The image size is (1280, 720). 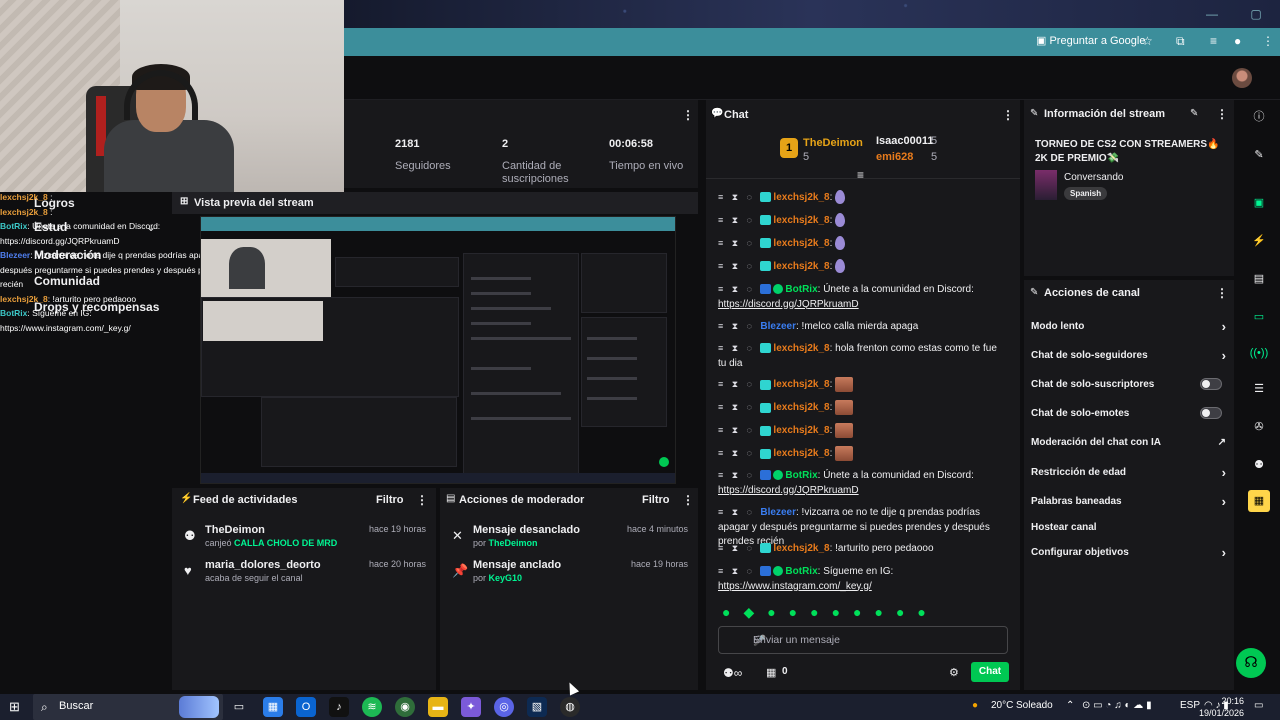 I want to click on copilot-icon: ✦, so click(x=471, y=707).